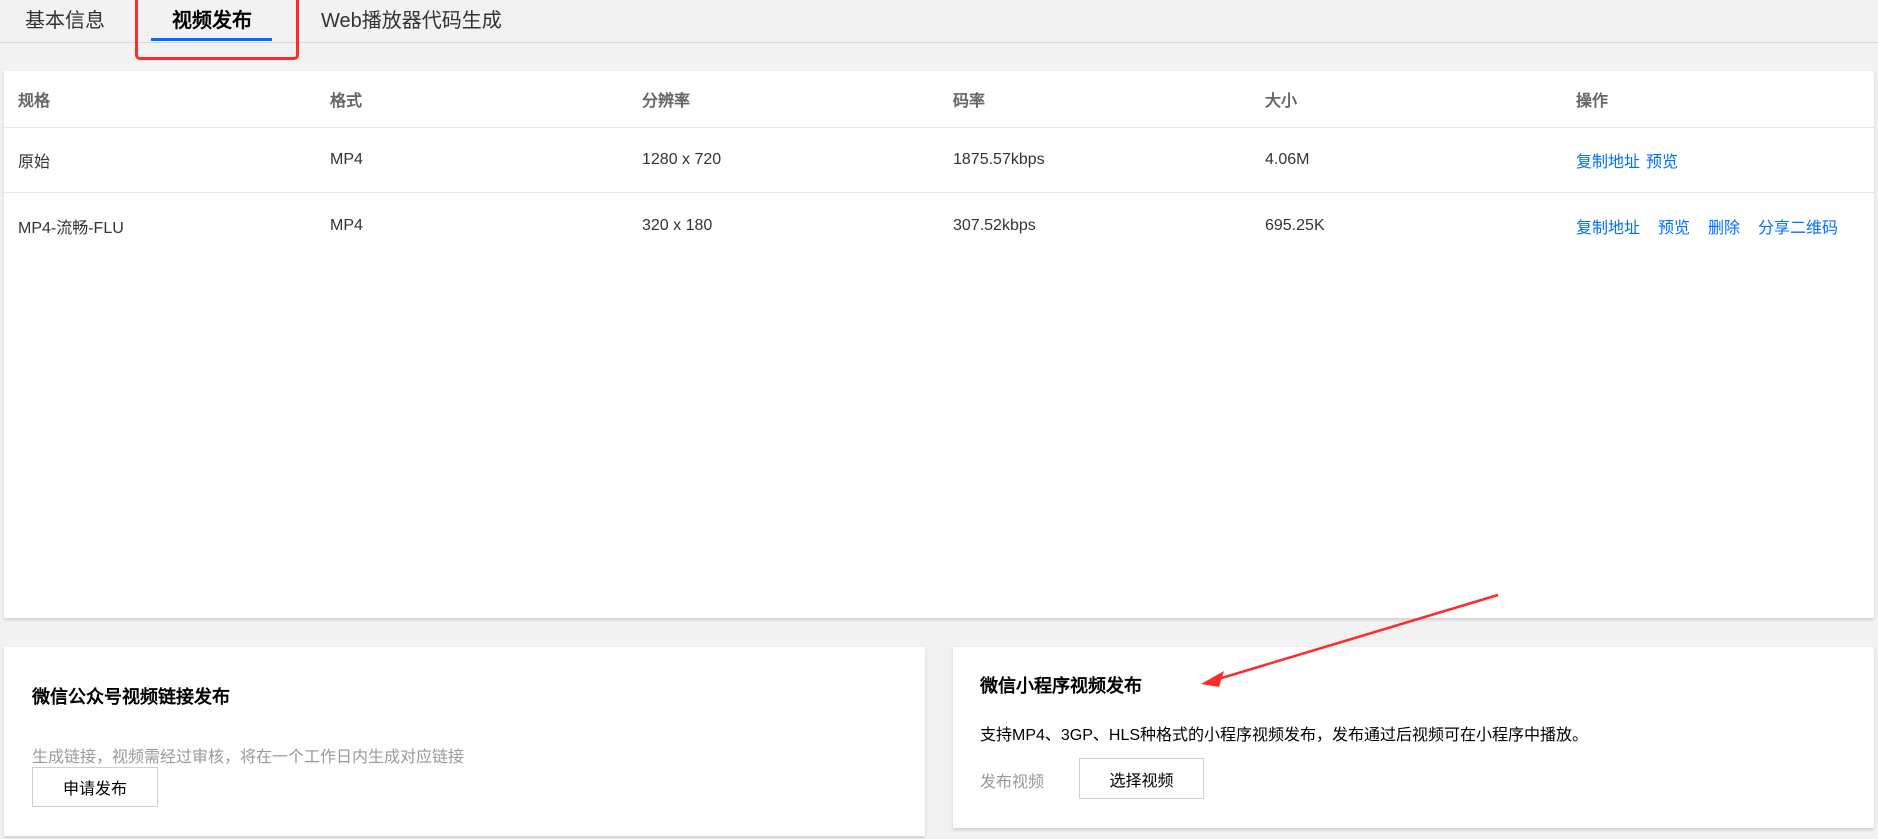 The height and width of the screenshot is (839, 1878). What do you see at coordinates (994, 225) in the screenshot?
I see `cell-bitrate: 307.52kbps` at bounding box center [994, 225].